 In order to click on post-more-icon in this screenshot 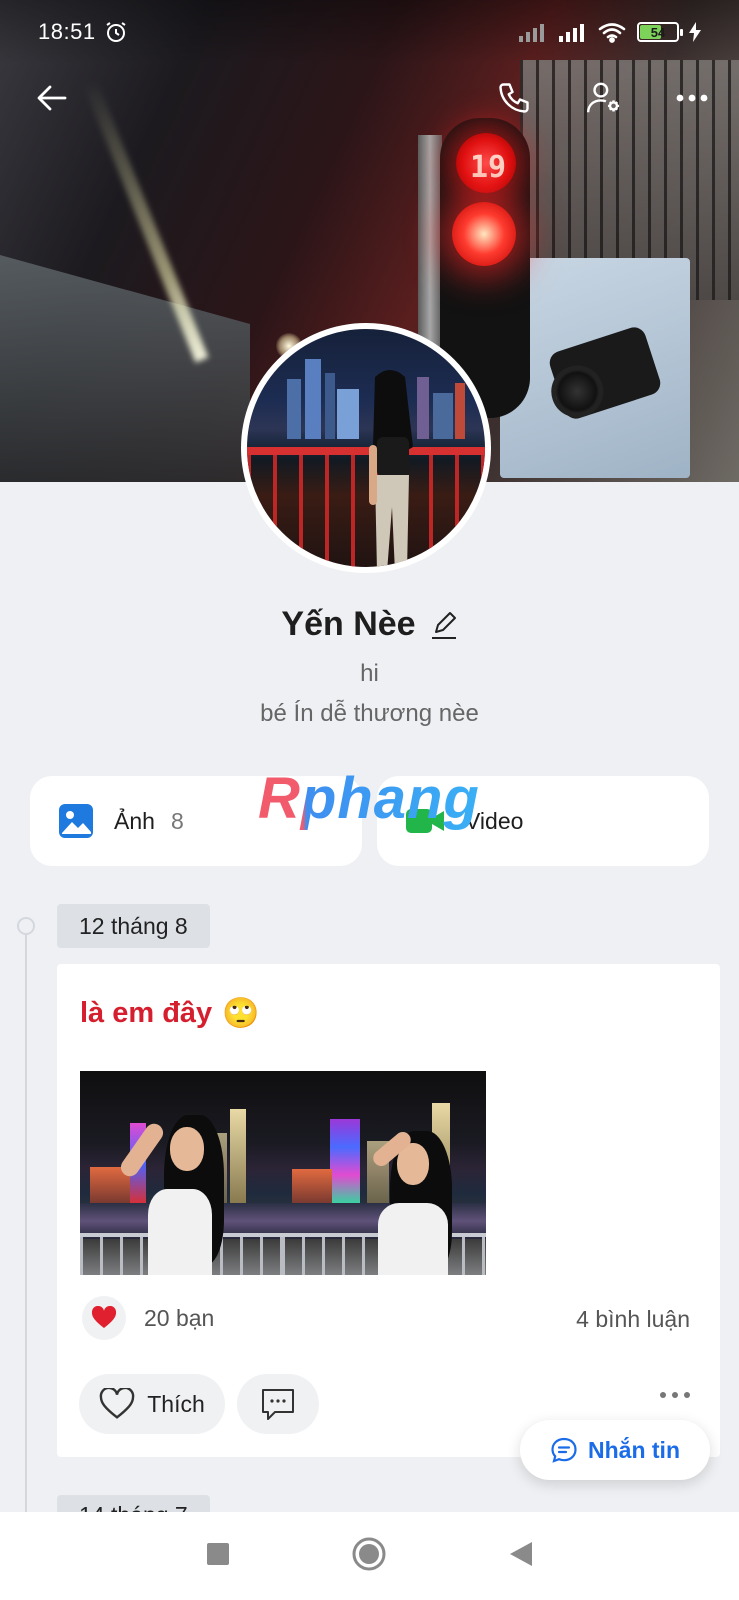, I will do `click(675, 1395)`.